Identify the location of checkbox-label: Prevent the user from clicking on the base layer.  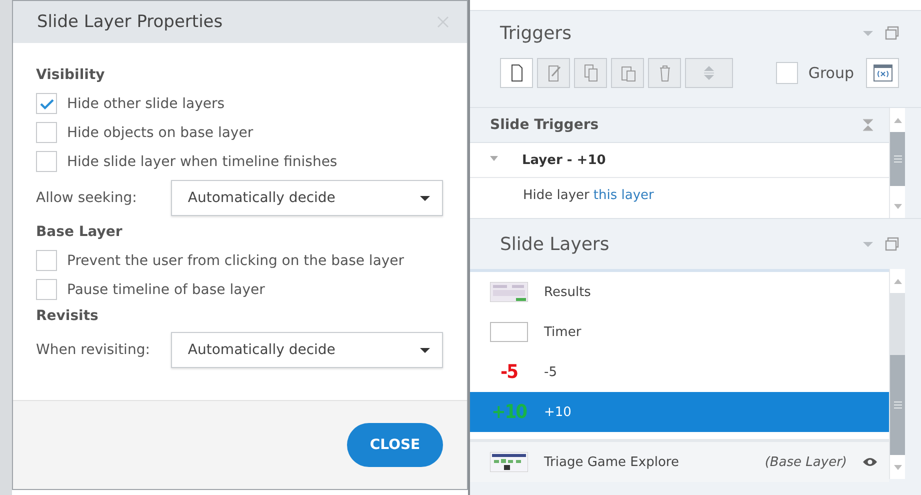
(235, 260).